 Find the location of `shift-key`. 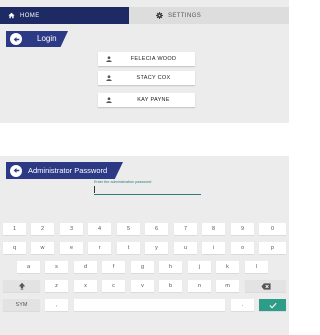

shift-key is located at coordinates (21, 286).